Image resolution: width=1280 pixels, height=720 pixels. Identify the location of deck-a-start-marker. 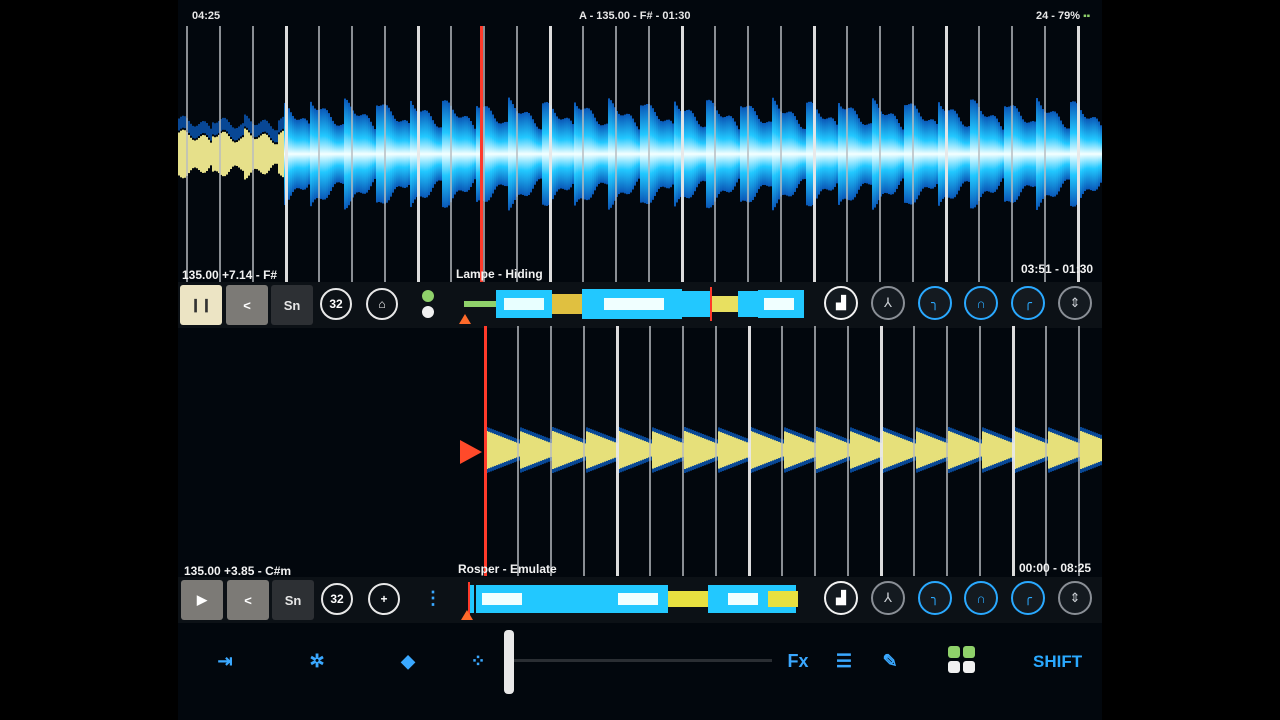
(465, 319).